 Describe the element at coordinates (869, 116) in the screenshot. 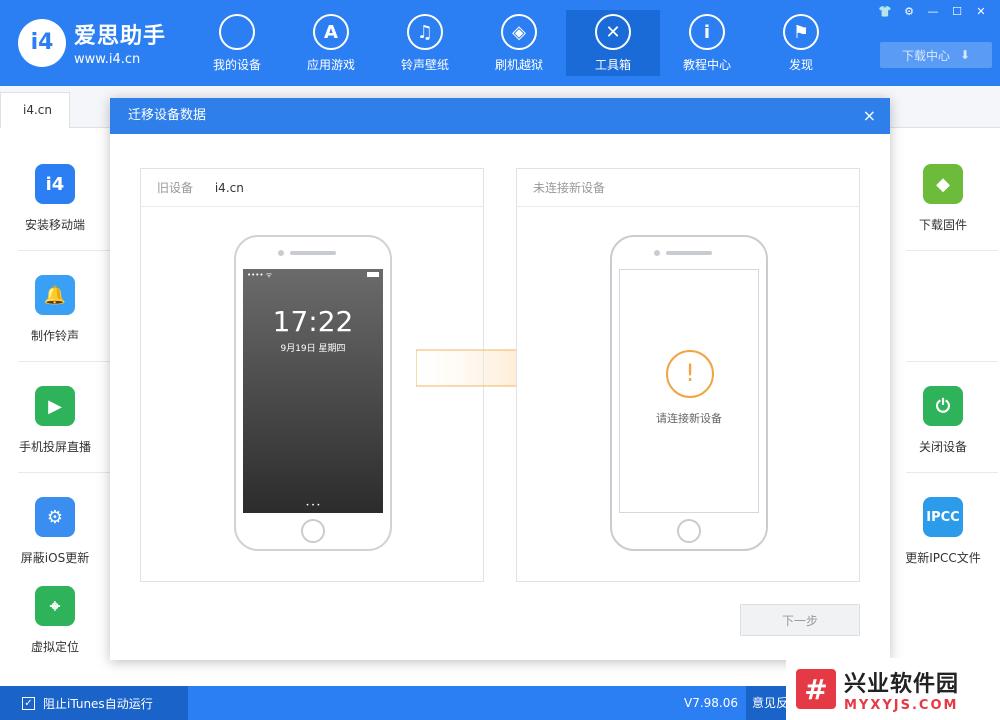

I see `dialog-close-icon: ×` at that location.